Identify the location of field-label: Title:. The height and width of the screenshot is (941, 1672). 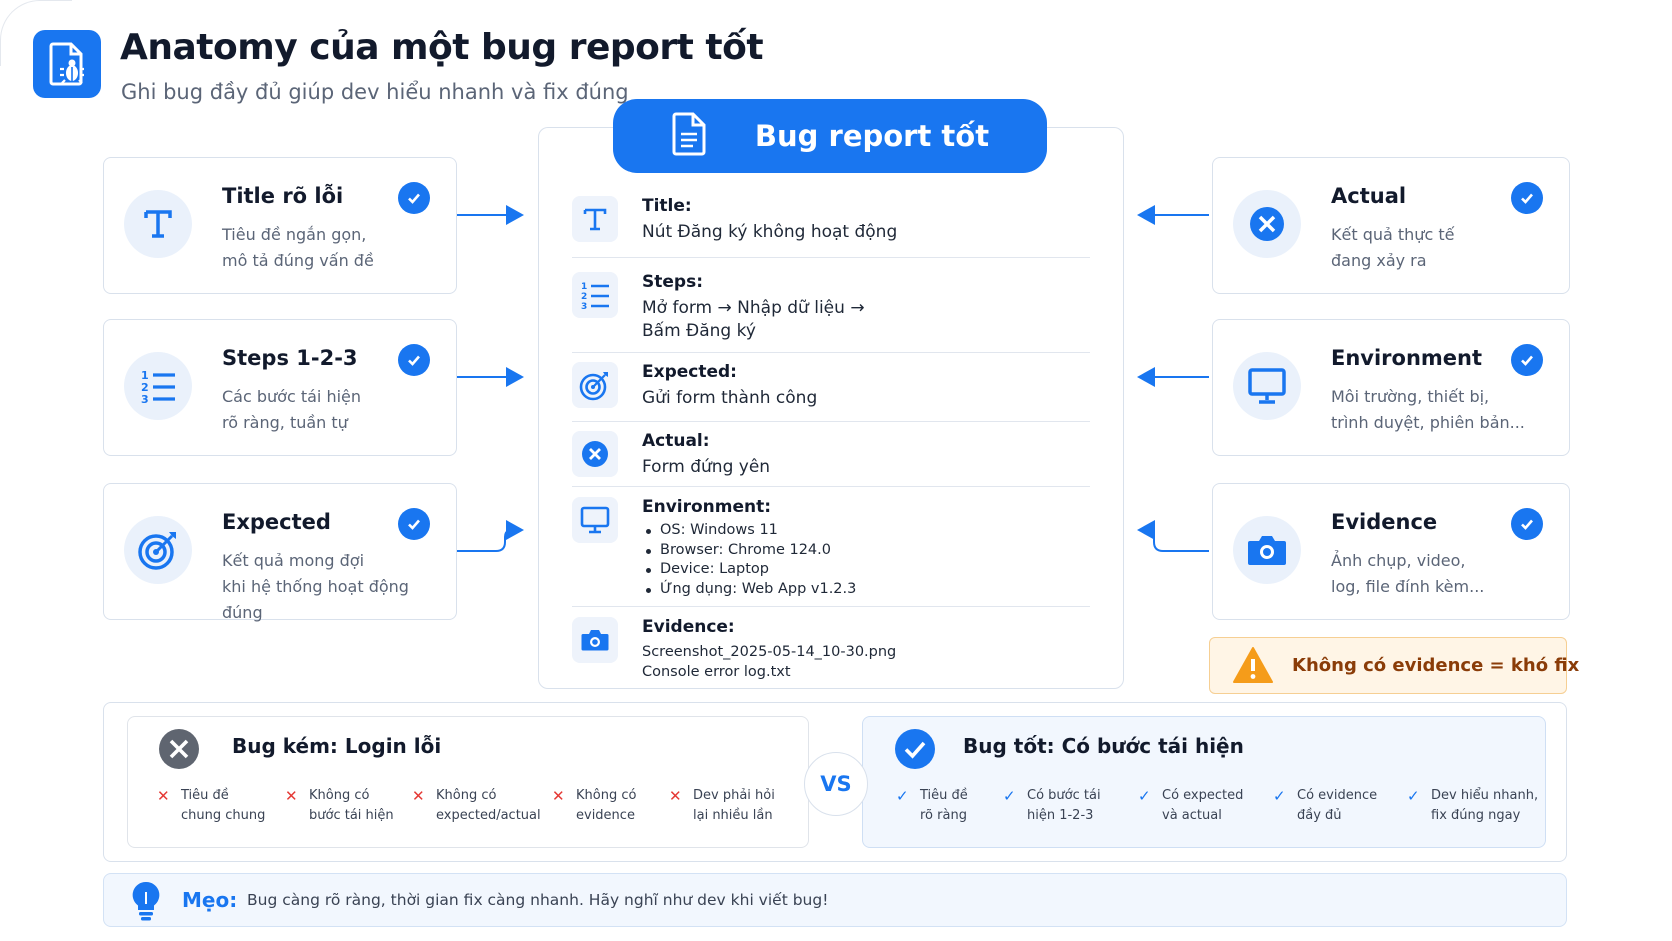
(667, 206).